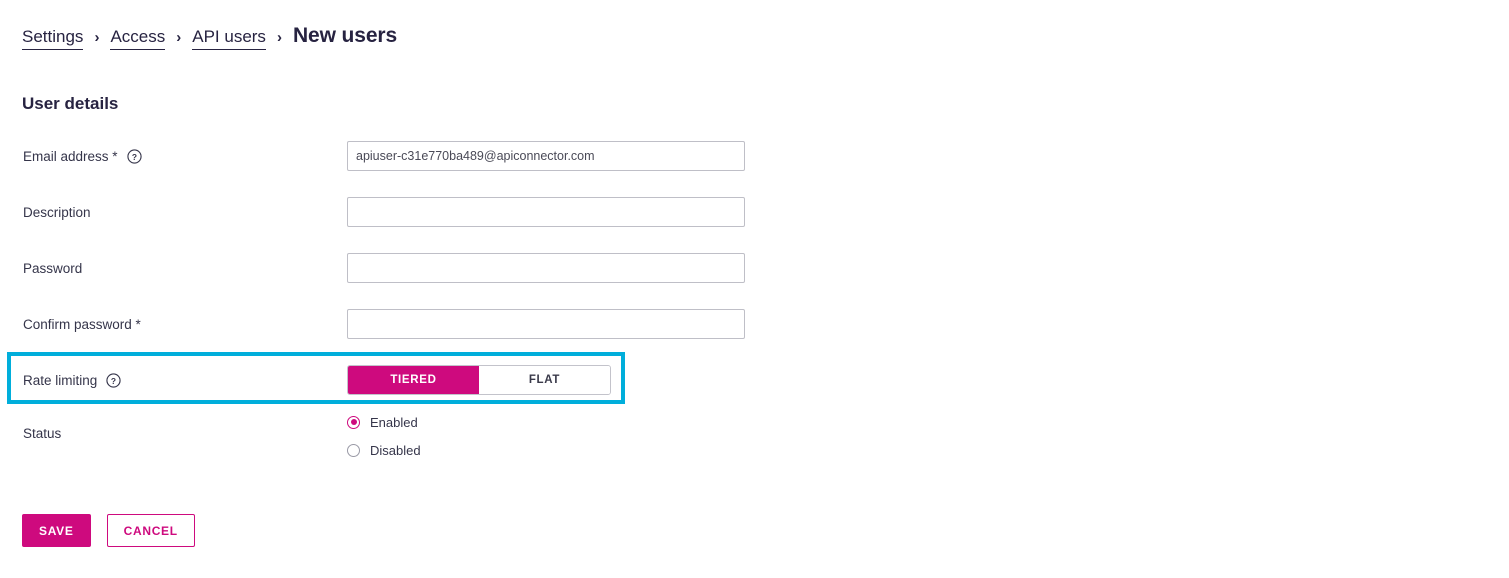 This screenshot has height=578, width=1509. Describe the element at coordinates (353, 422) in the screenshot. I see `radio-enabled-icon` at that location.